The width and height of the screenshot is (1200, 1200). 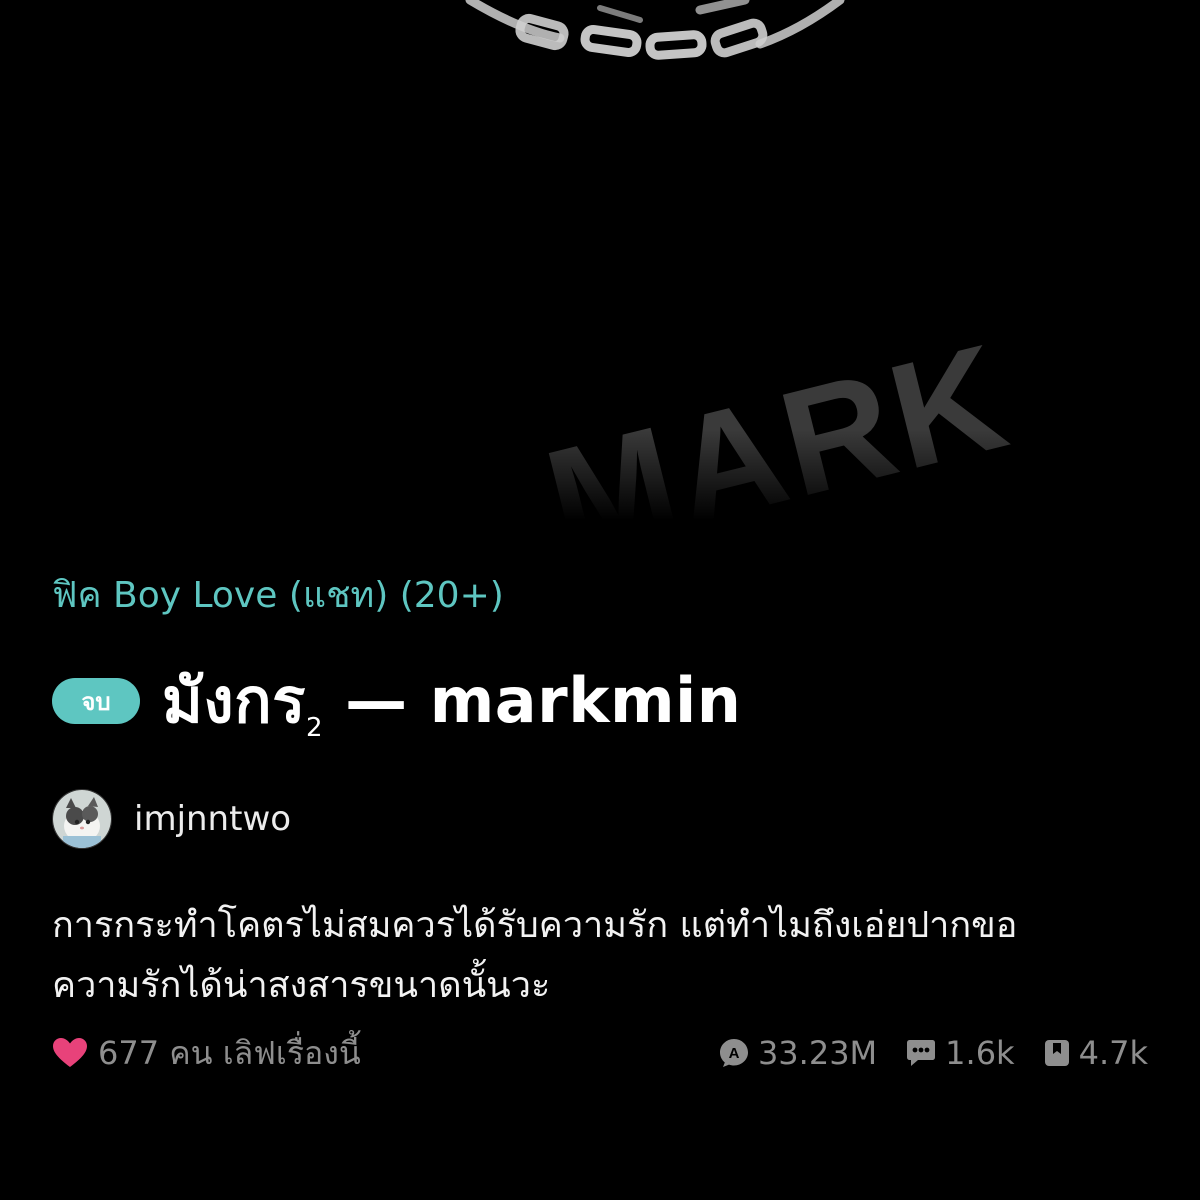 I want to click on bookmark-icon, so click(x=1057, y=1053).